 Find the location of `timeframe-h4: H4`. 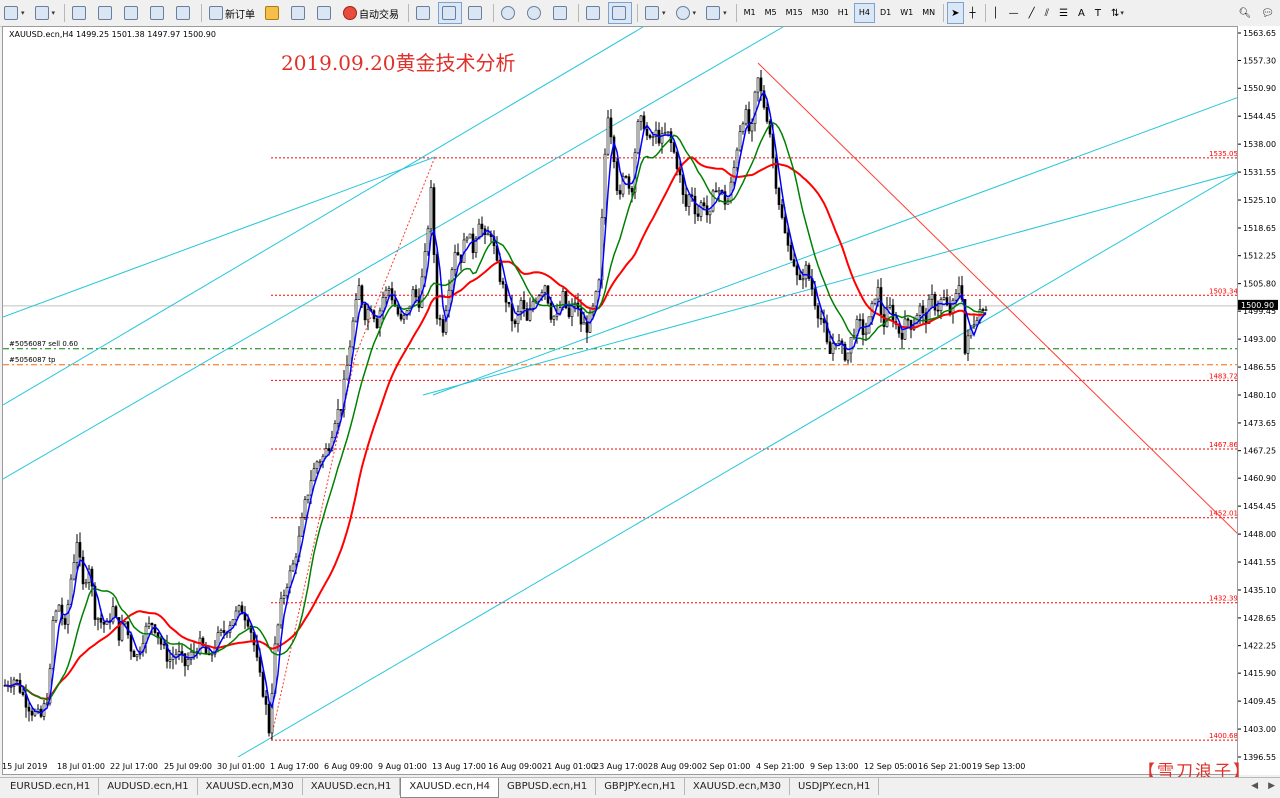

timeframe-h4: H4 is located at coordinates (864, 13).